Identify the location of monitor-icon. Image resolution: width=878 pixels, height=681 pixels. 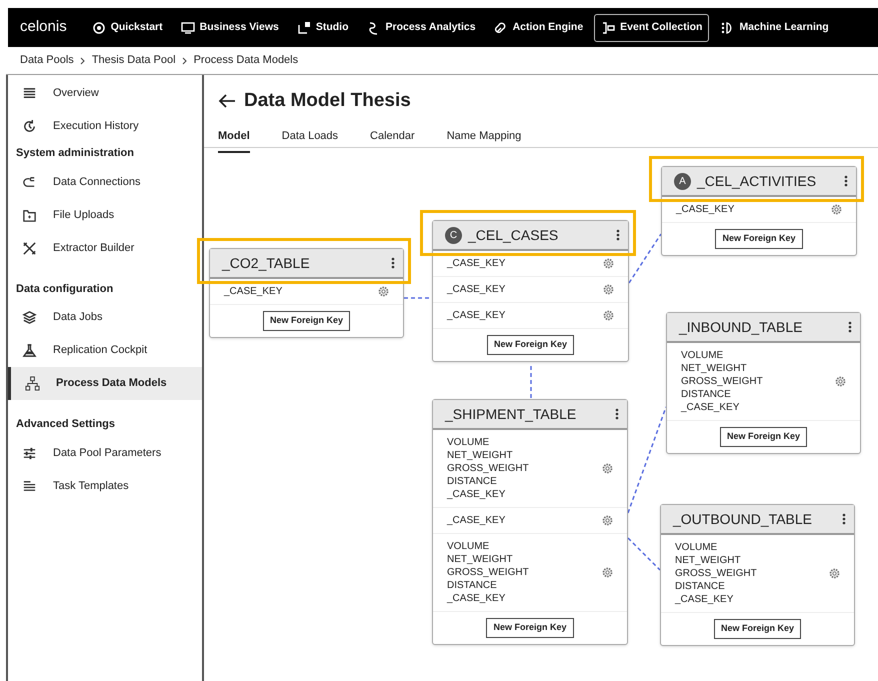
(187, 27).